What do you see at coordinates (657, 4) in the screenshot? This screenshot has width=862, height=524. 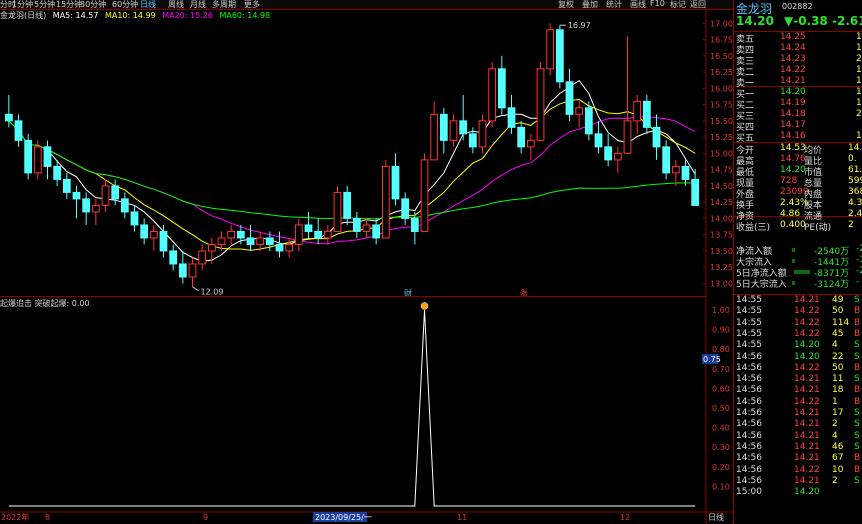 I see `tool-4: F10` at bounding box center [657, 4].